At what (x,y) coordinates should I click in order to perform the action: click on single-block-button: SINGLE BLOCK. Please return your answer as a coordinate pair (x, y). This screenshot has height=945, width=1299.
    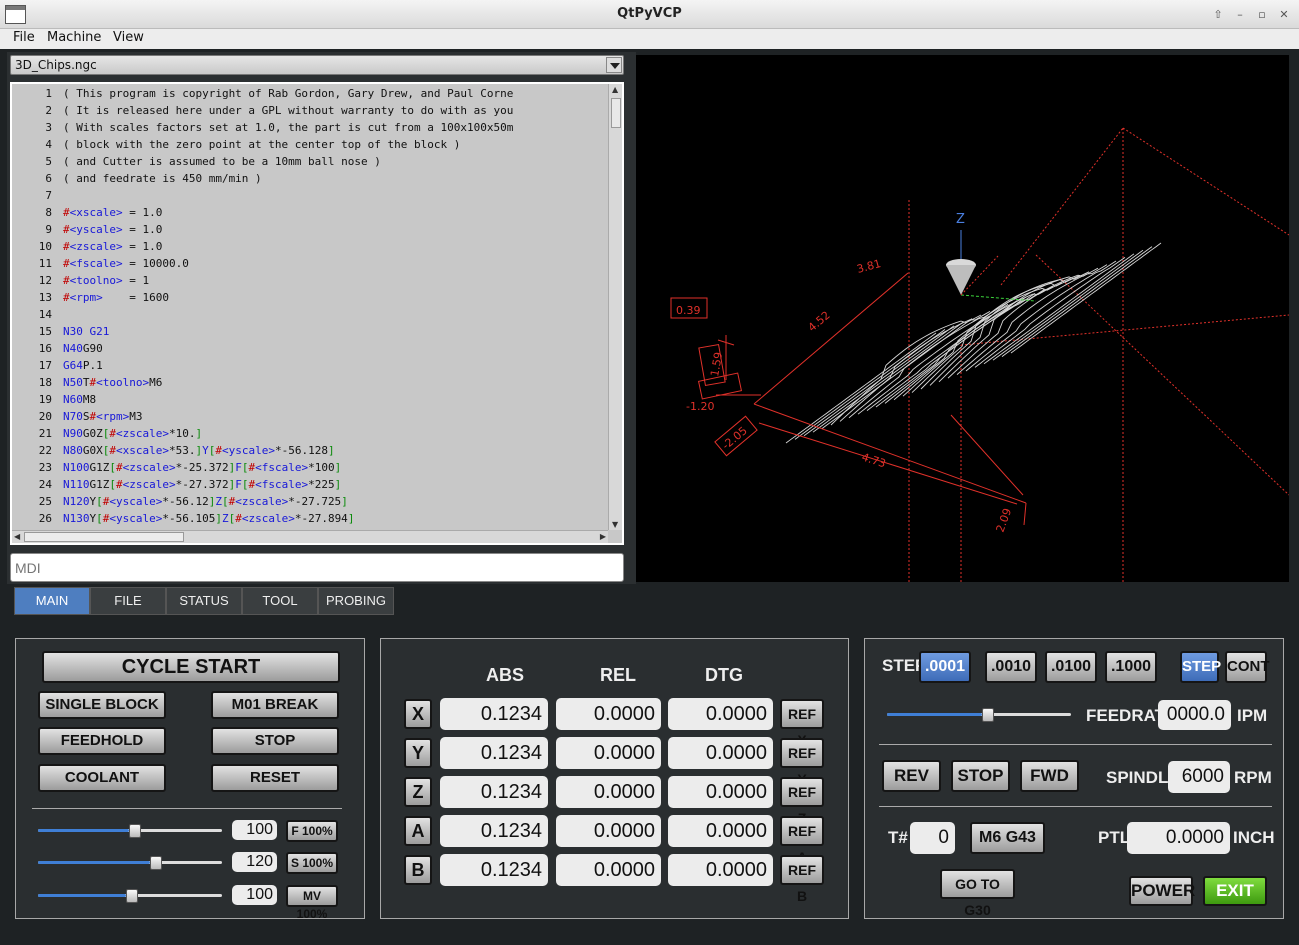
    Looking at the image, I should click on (102, 705).